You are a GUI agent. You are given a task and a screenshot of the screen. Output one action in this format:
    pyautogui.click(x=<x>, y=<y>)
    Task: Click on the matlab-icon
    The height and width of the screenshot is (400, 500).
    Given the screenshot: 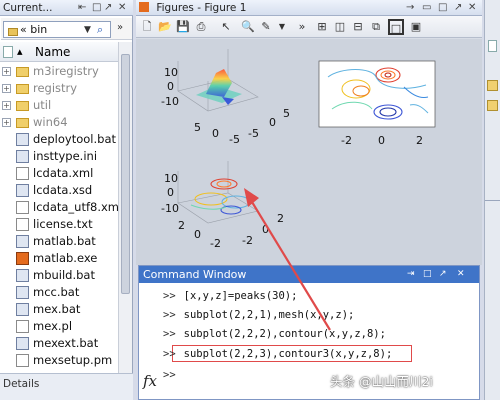 What is the action you would take?
    pyautogui.click(x=22, y=258)
    